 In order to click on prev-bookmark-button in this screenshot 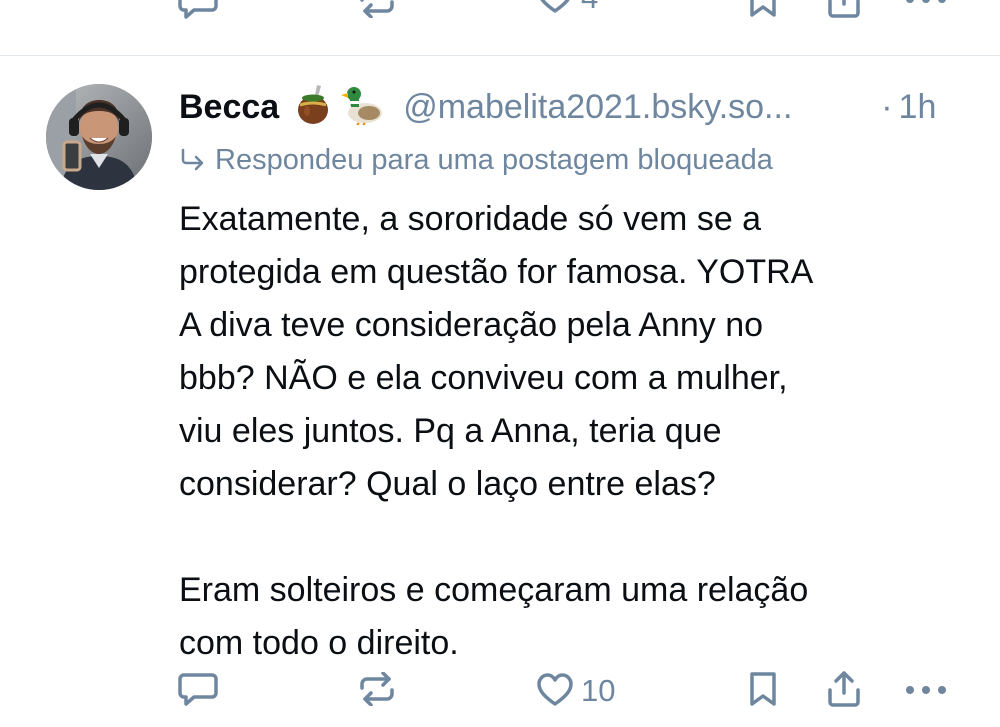, I will do `click(763, 9)`.